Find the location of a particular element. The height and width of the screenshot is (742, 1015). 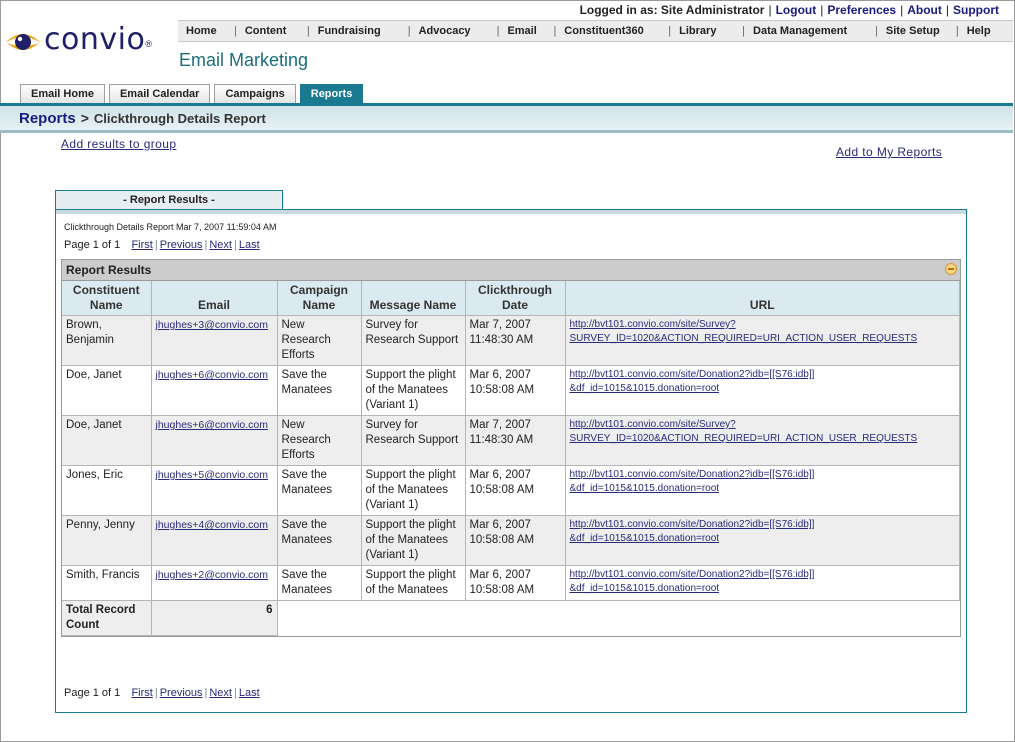

nav-email: Email is located at coordinates (526, 31).